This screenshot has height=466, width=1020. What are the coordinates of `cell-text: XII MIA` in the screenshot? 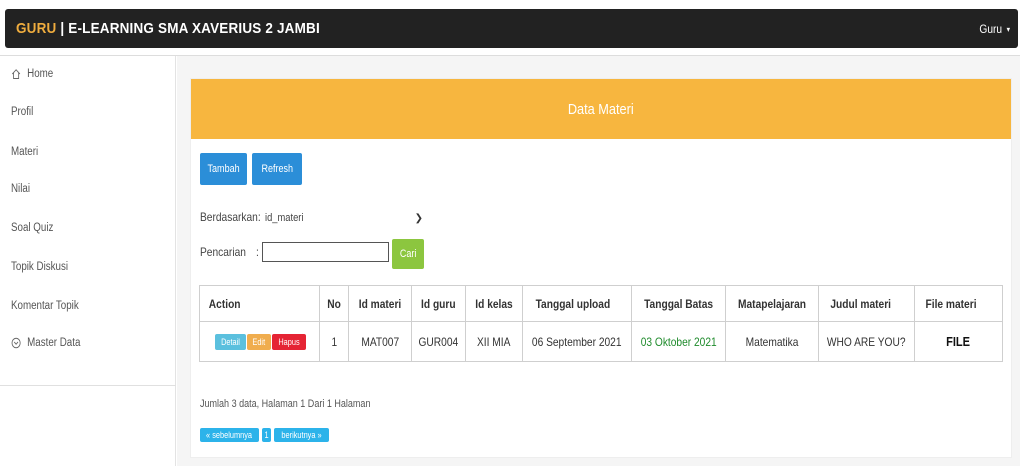 It's located at (493, 341).